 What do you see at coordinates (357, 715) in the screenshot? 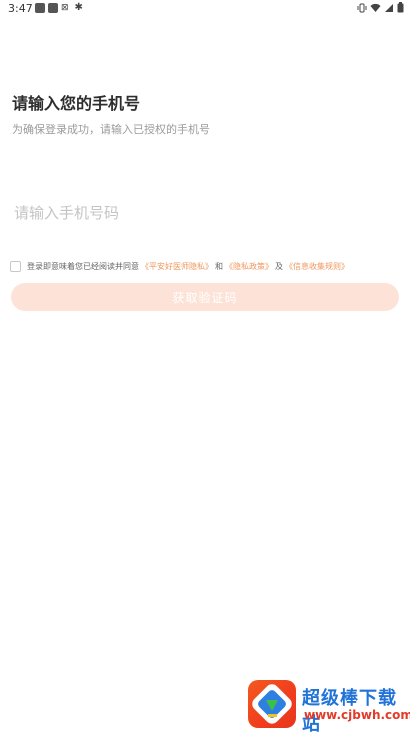
I see `watermark-url: www.cjbwh.com` at bounding box center [357, 715].